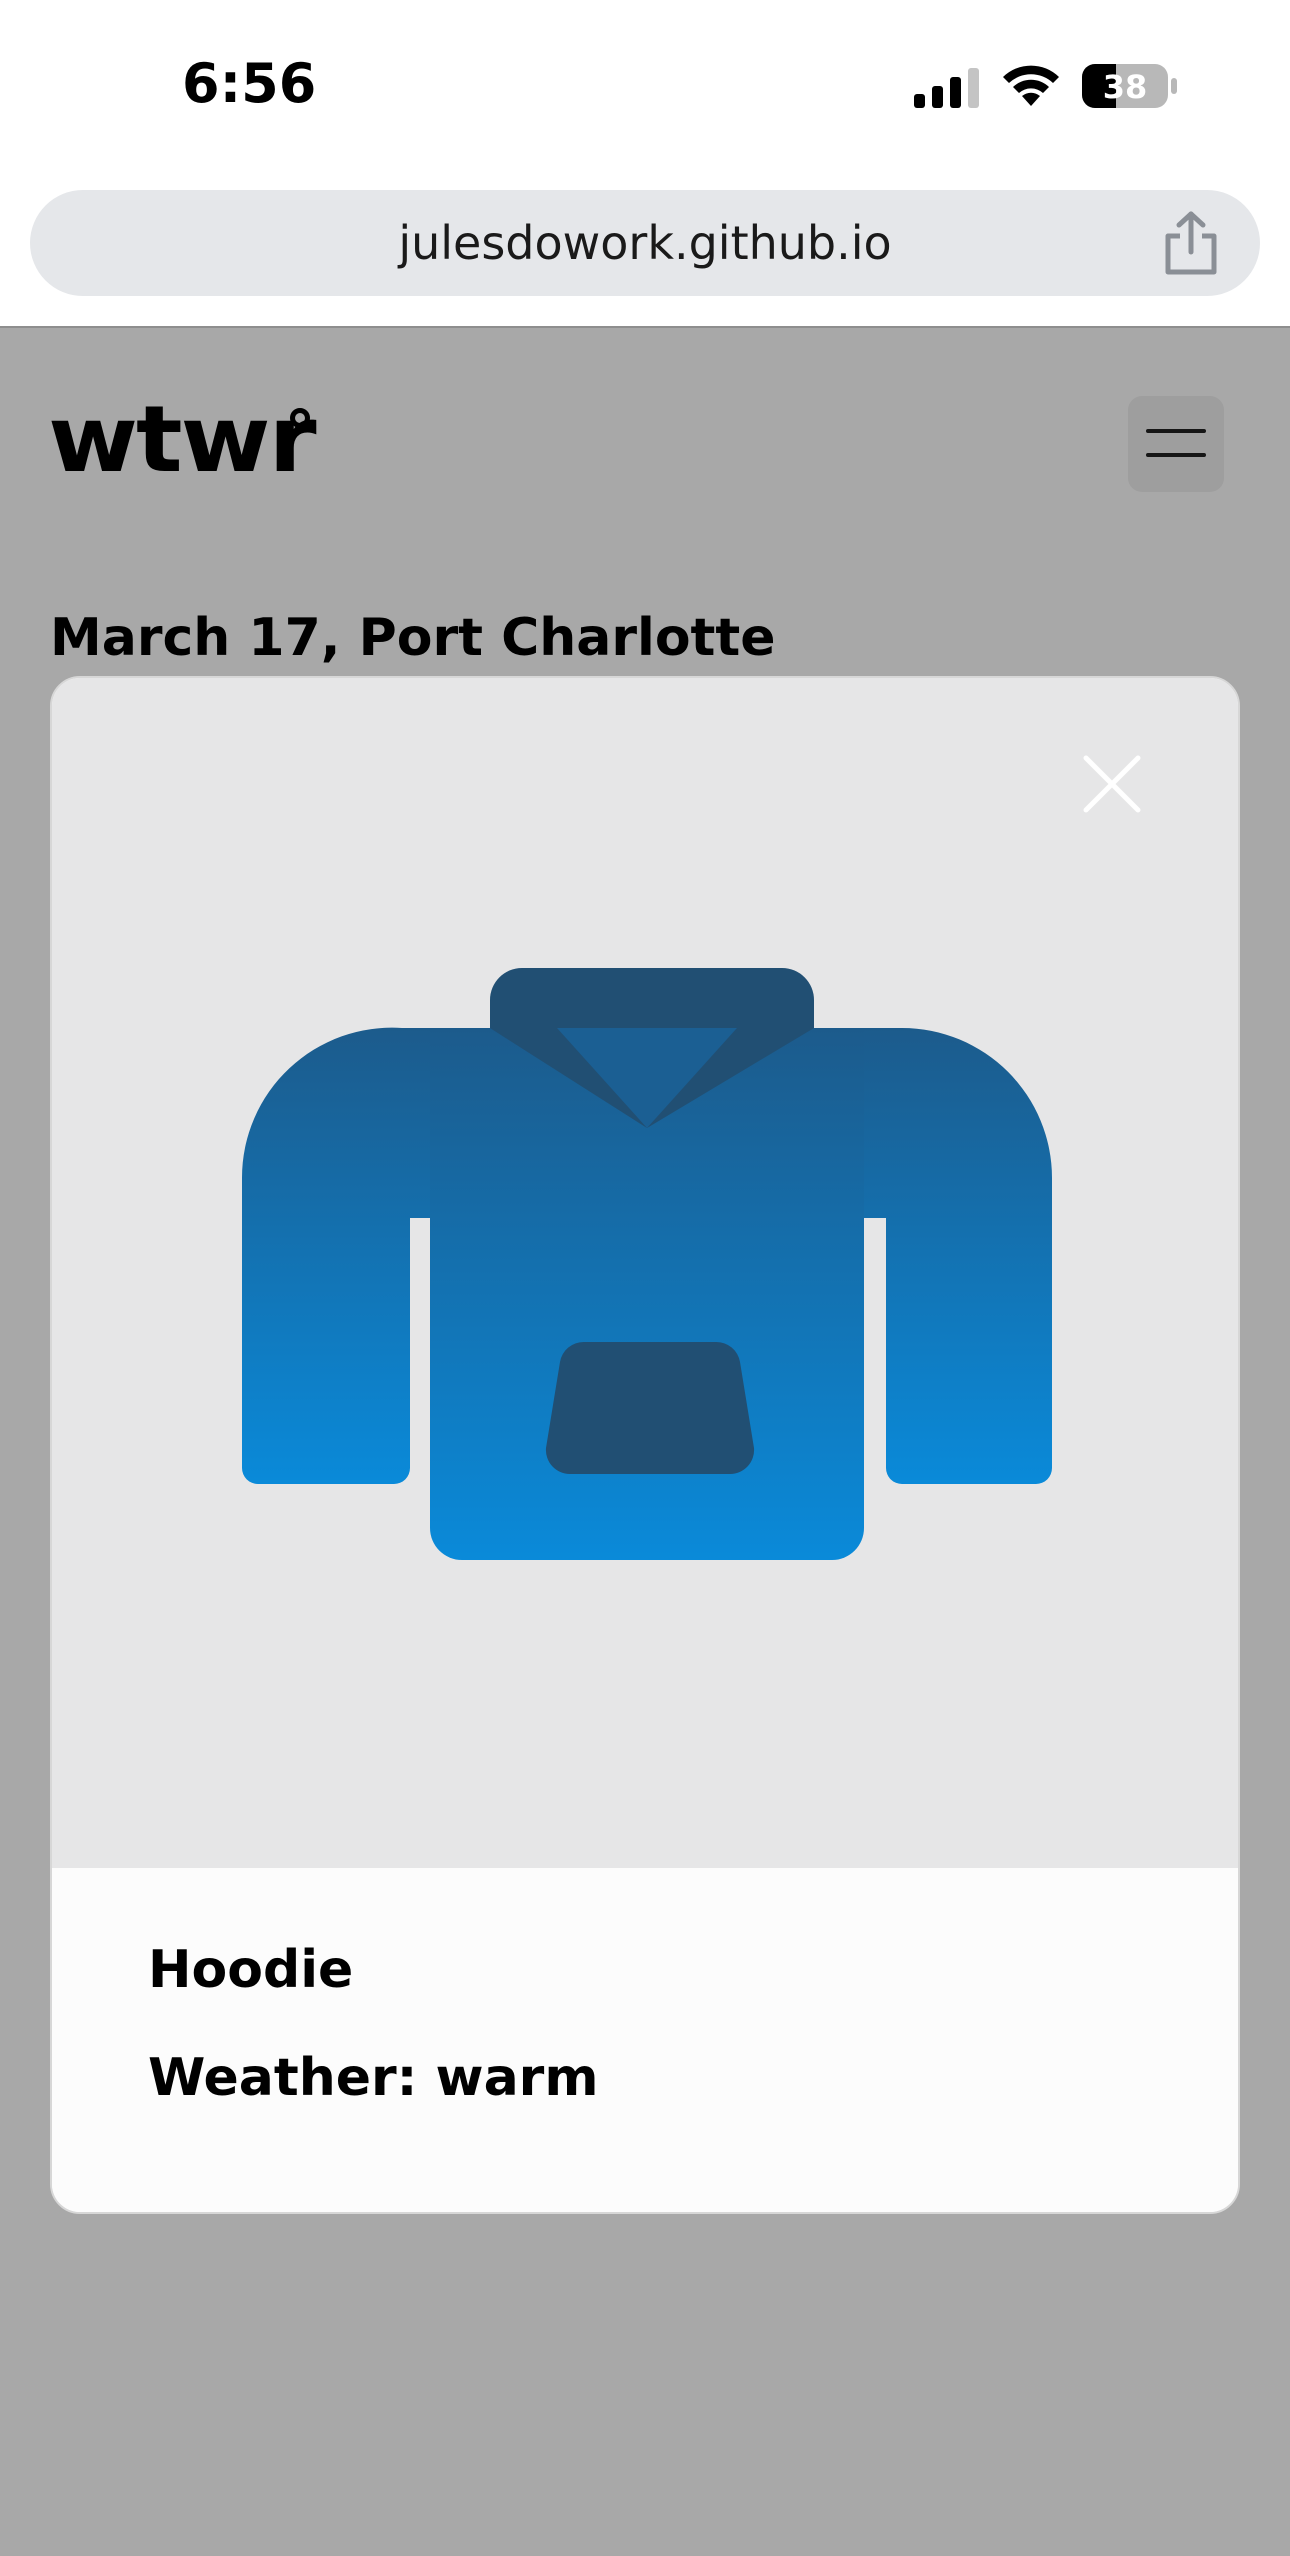  What do you see at coordinates (1125, 87) in the screenshot?
I see `battery-level: 38` at bounding box center [1125, 87].